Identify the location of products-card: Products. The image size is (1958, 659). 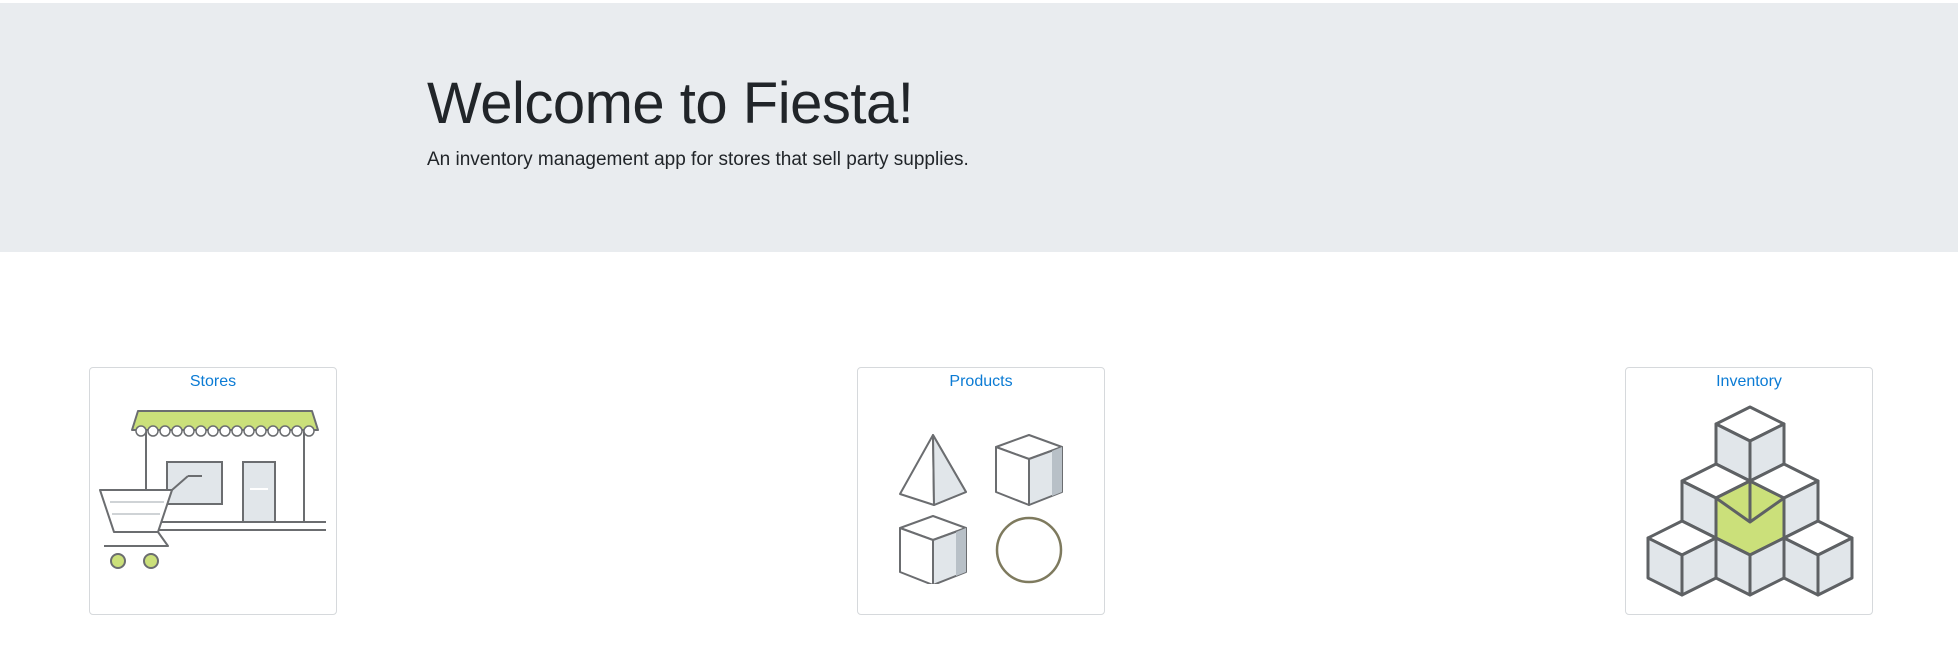
(981, 491).